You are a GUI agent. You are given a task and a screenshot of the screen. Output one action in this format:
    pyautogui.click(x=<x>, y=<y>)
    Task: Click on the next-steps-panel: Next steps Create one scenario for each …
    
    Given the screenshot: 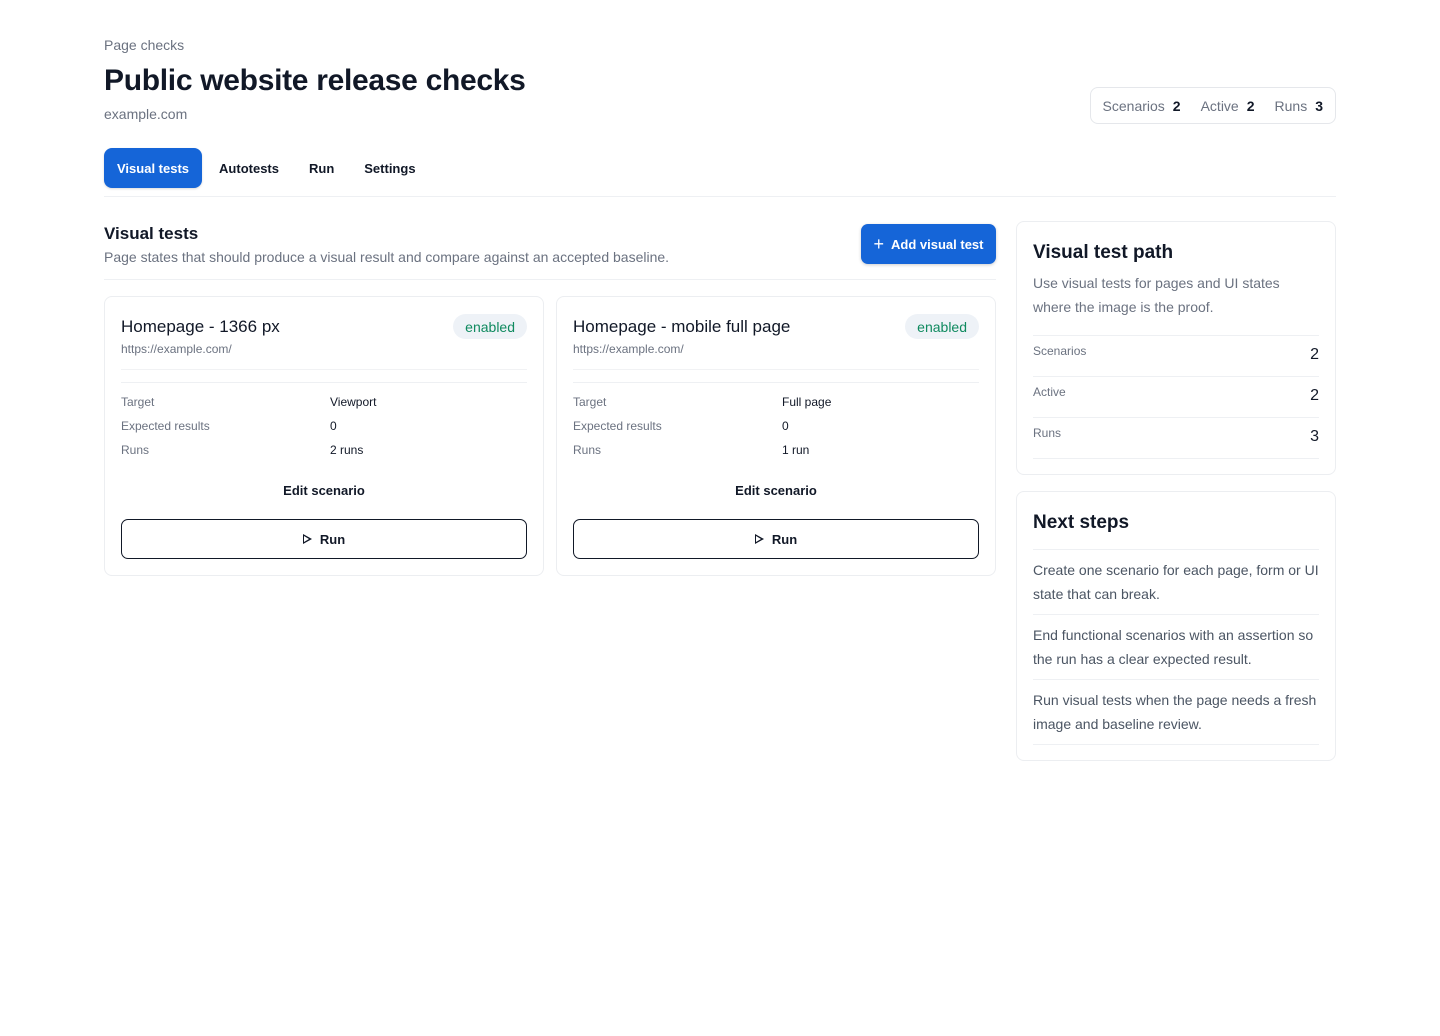 What is the action you would take?
    pyautogui.click(x=1176, y=626)
    